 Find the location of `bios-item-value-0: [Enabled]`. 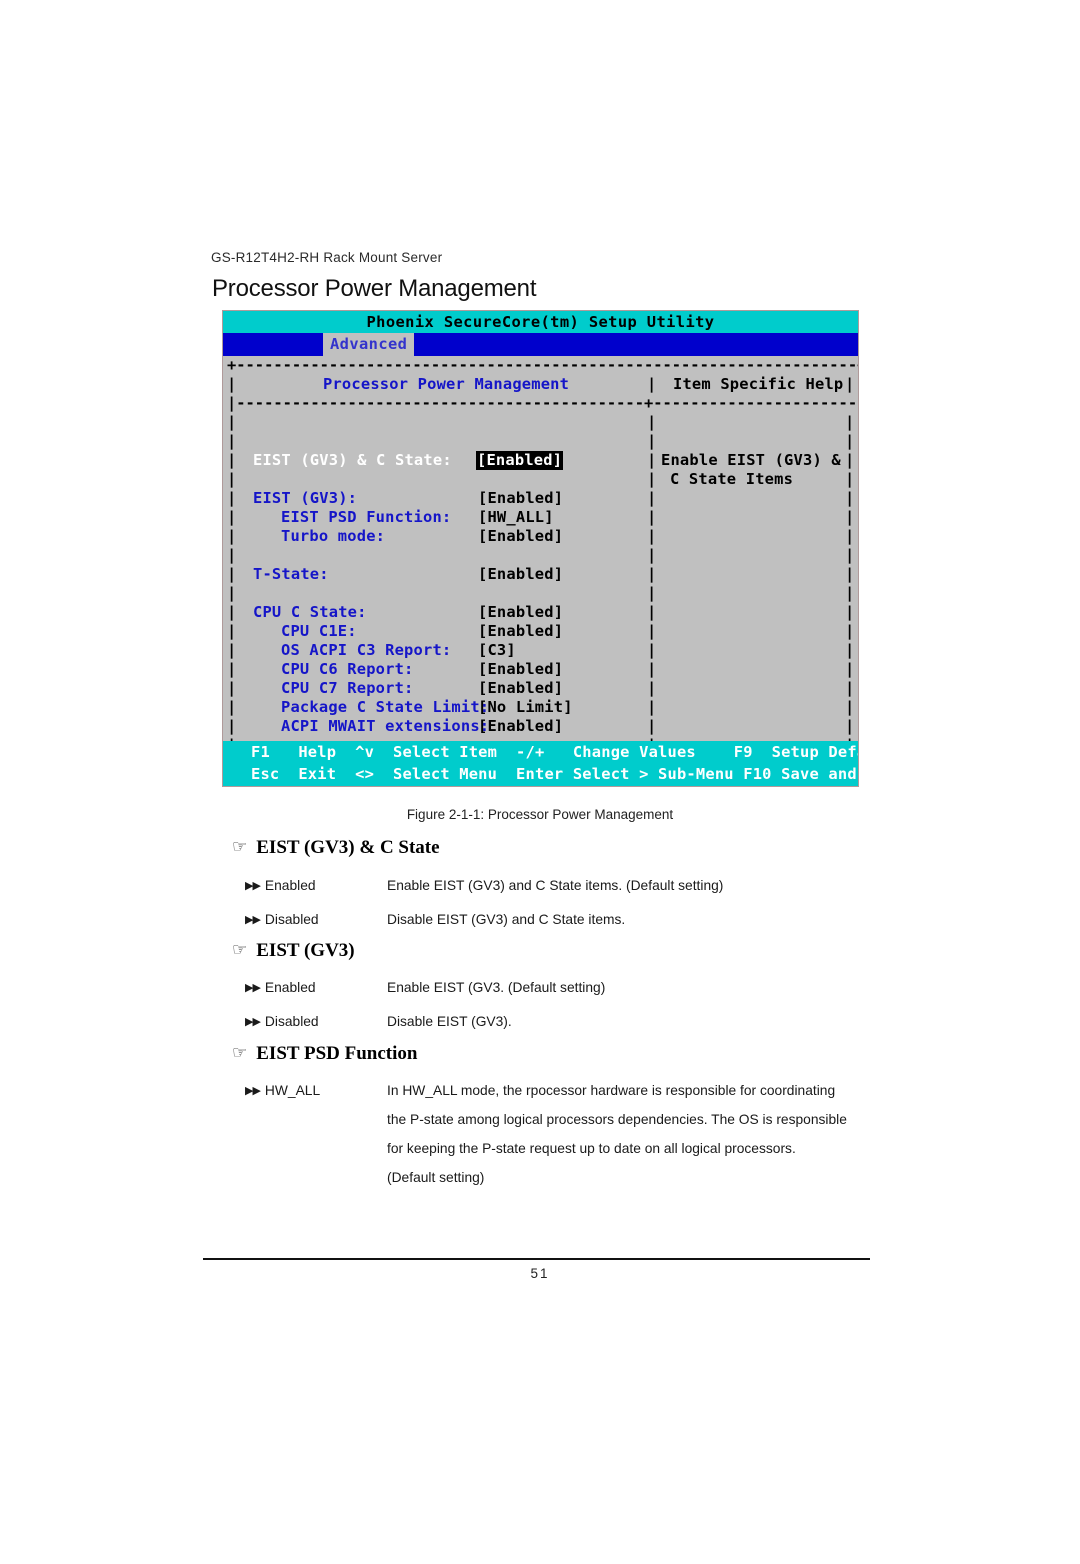

bios-item-value-0: [Enabled] is located at coordinates (520, 460).